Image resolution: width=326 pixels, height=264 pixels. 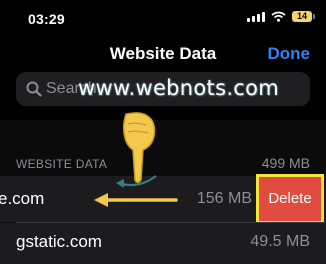 I want to click on delete-button: Delete, so click(x=290, y=199).